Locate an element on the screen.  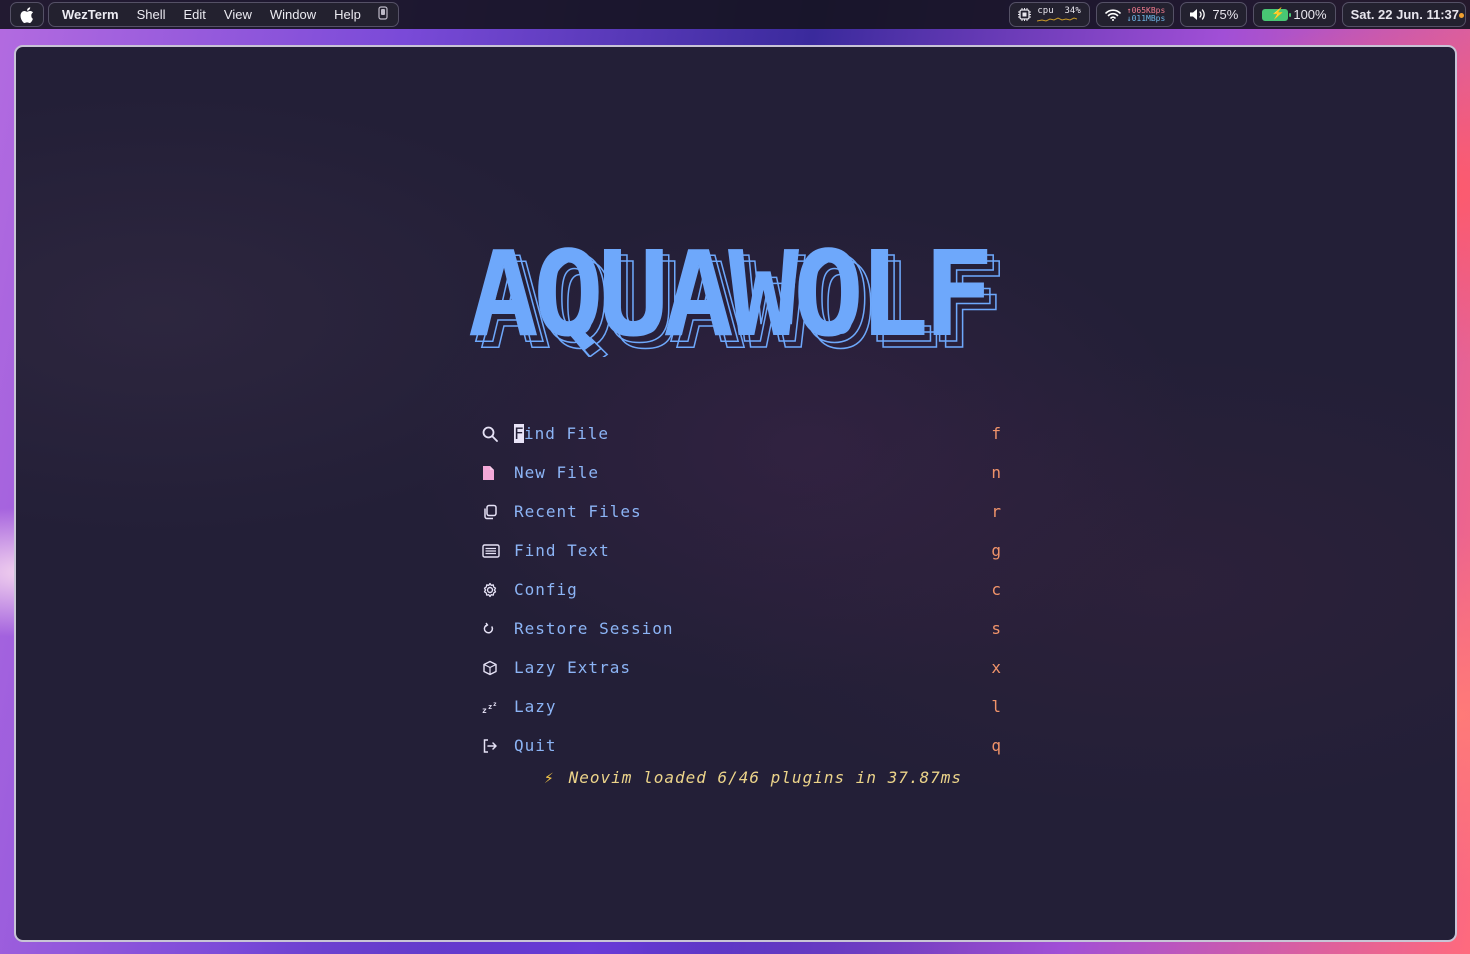
logo-text: AQUAWOLF is located at coordinates (728, 297).